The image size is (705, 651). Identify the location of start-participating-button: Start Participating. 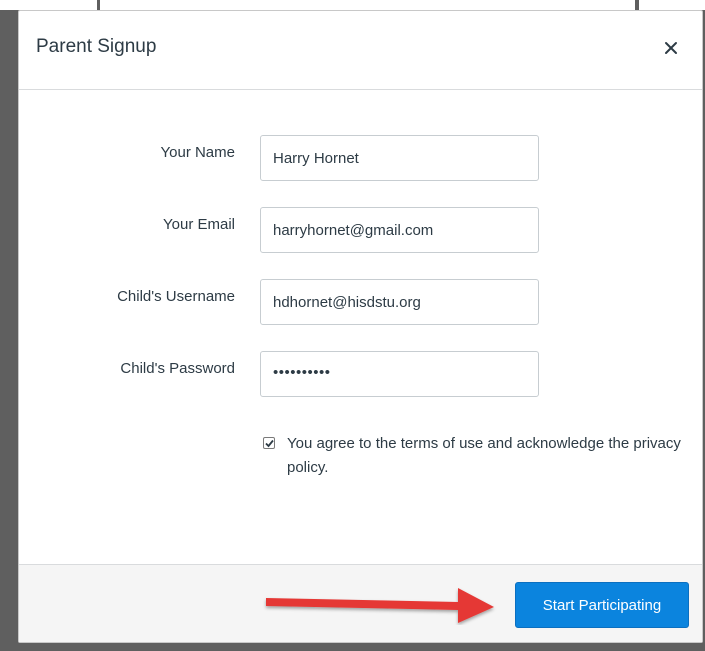
(602, 605).